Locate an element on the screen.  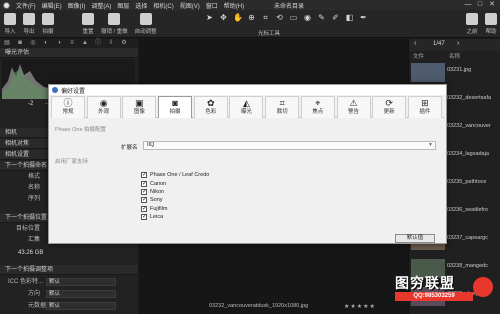
metadata-tab-icon: ⓘ is located at coordinates (98, 43).